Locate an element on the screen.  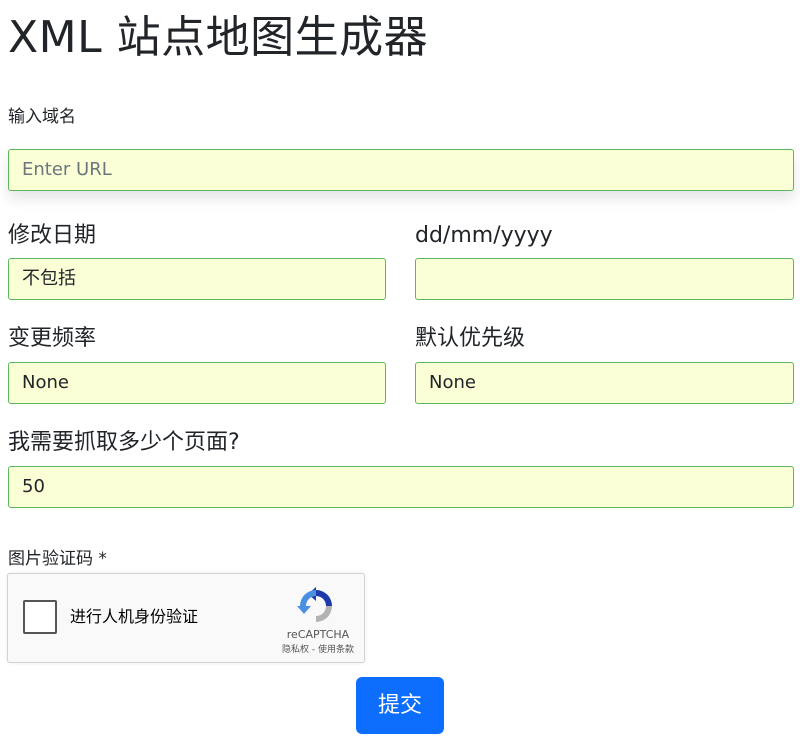
domain-url-placeholder: Enter URL is located at coordinates (67, 169).